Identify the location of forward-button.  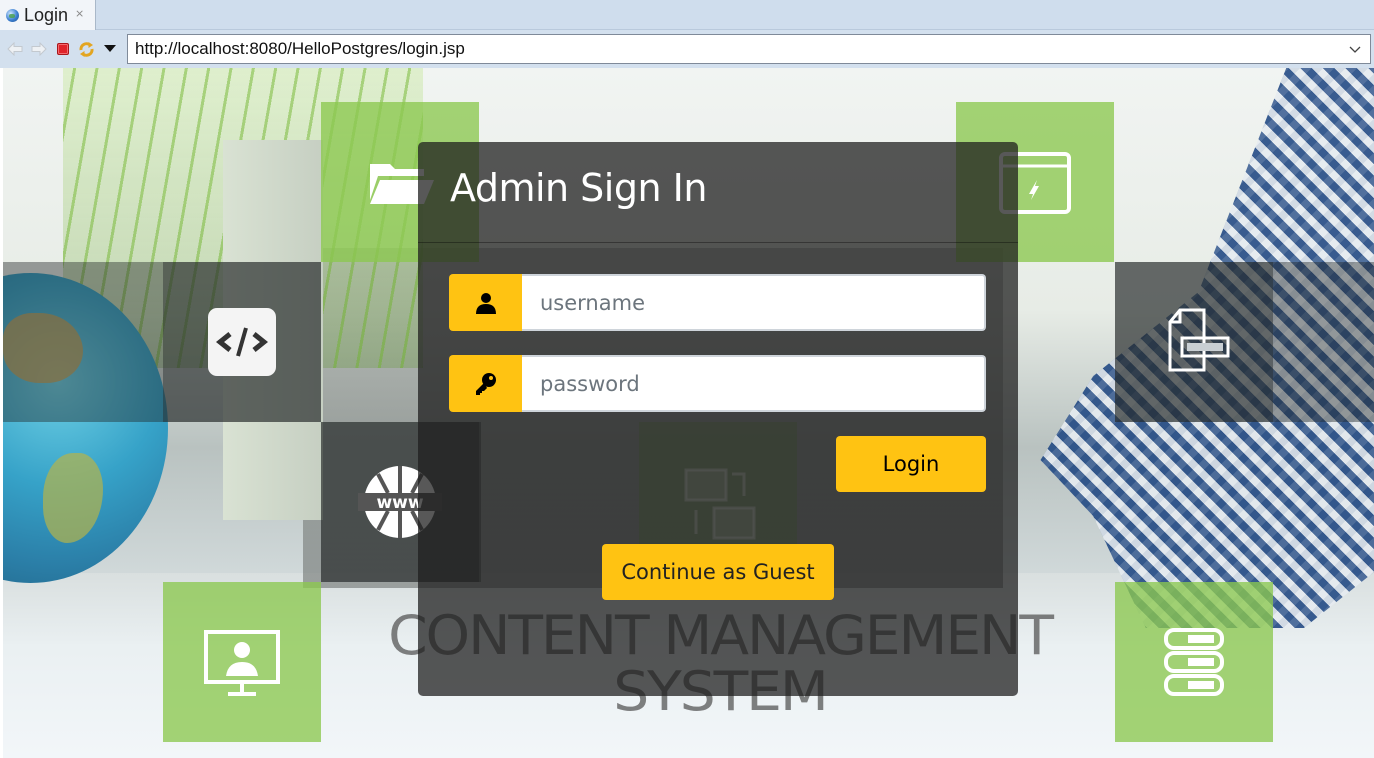
(39, 49).